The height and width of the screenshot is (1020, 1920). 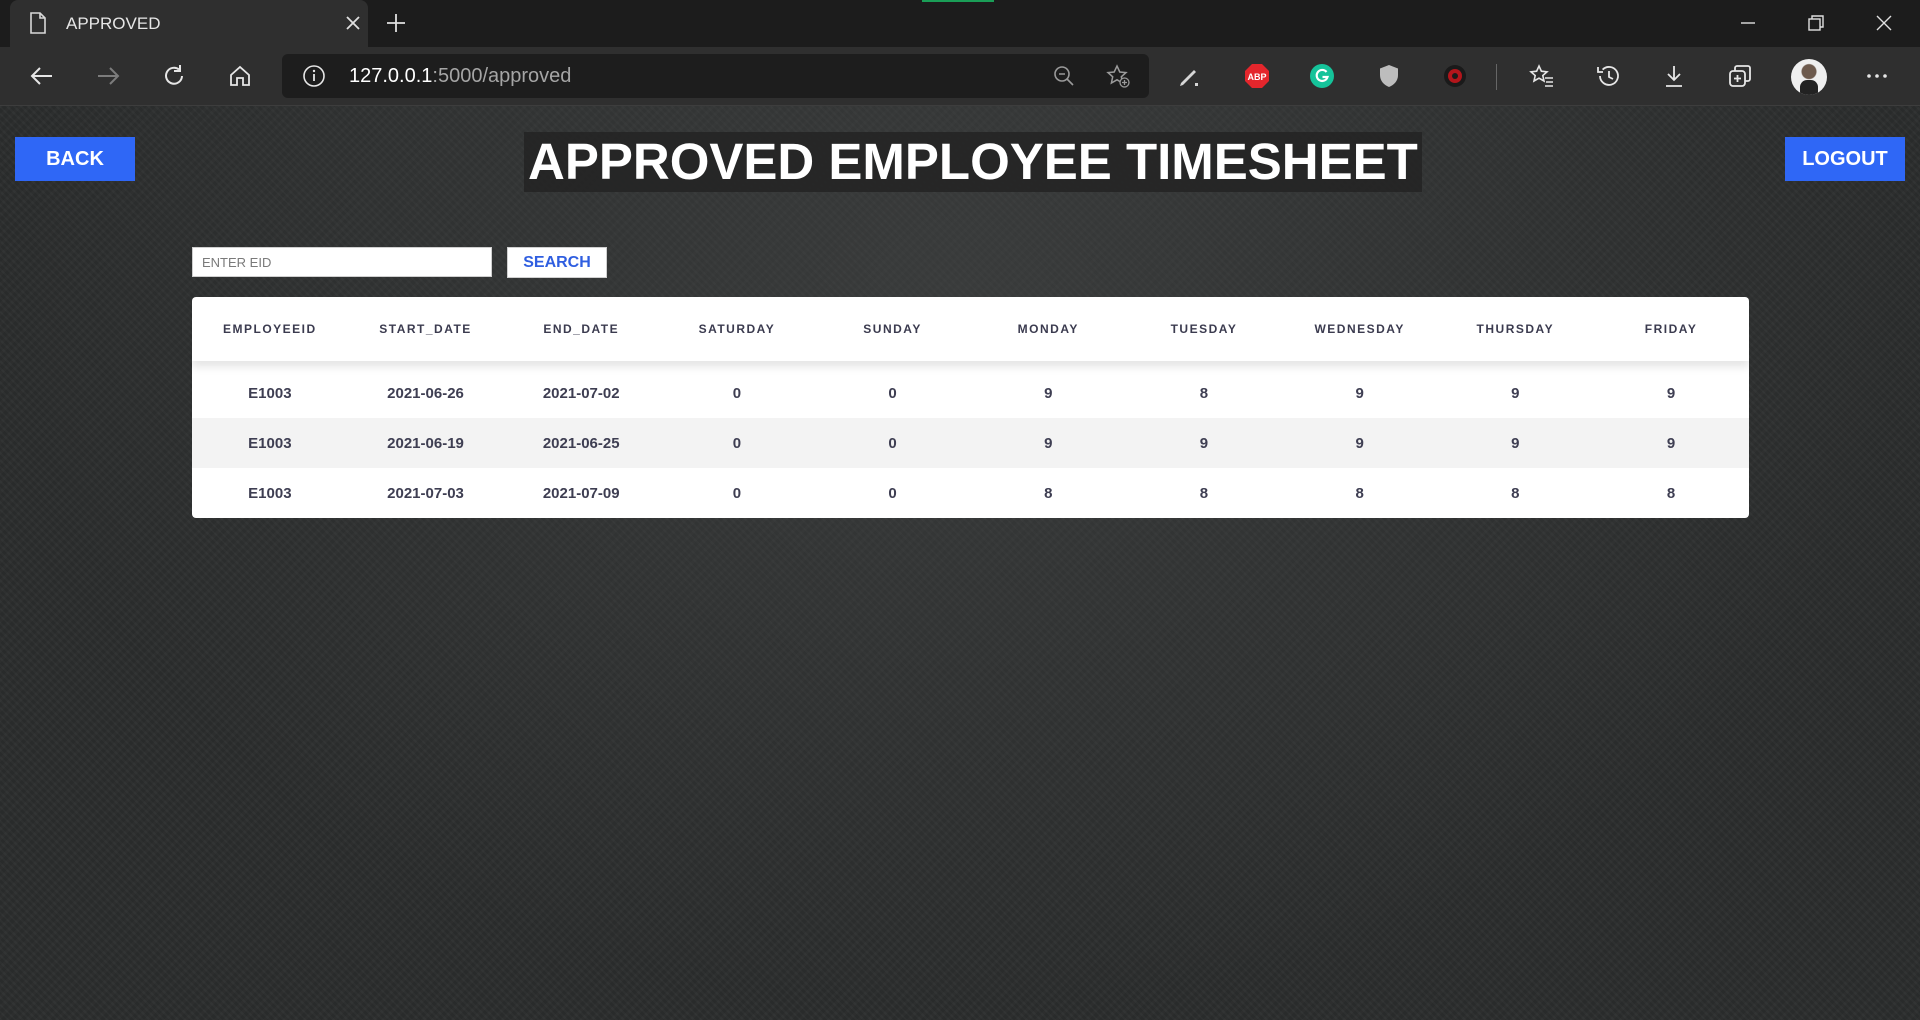 I want to click on column-header: WEDNESDAY, so click(x=1359, y=329).